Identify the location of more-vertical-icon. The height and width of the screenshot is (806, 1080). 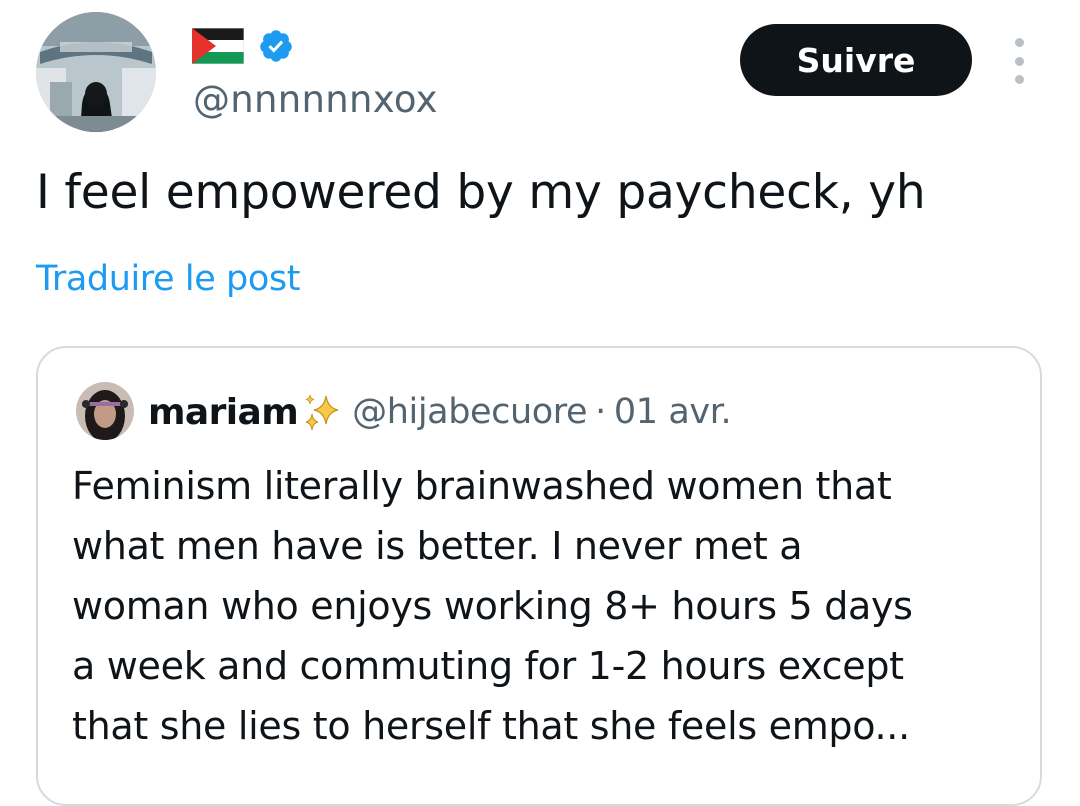
(1019, 61).